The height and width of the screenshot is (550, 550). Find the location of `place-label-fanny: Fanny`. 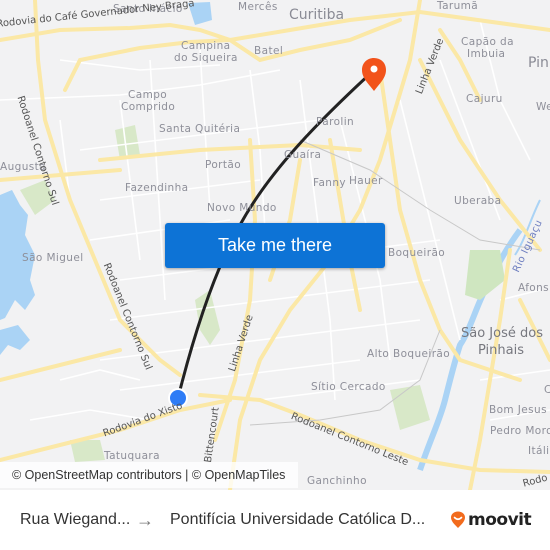

place-label-fanny: Fanny is located at coordinates (330, 183).